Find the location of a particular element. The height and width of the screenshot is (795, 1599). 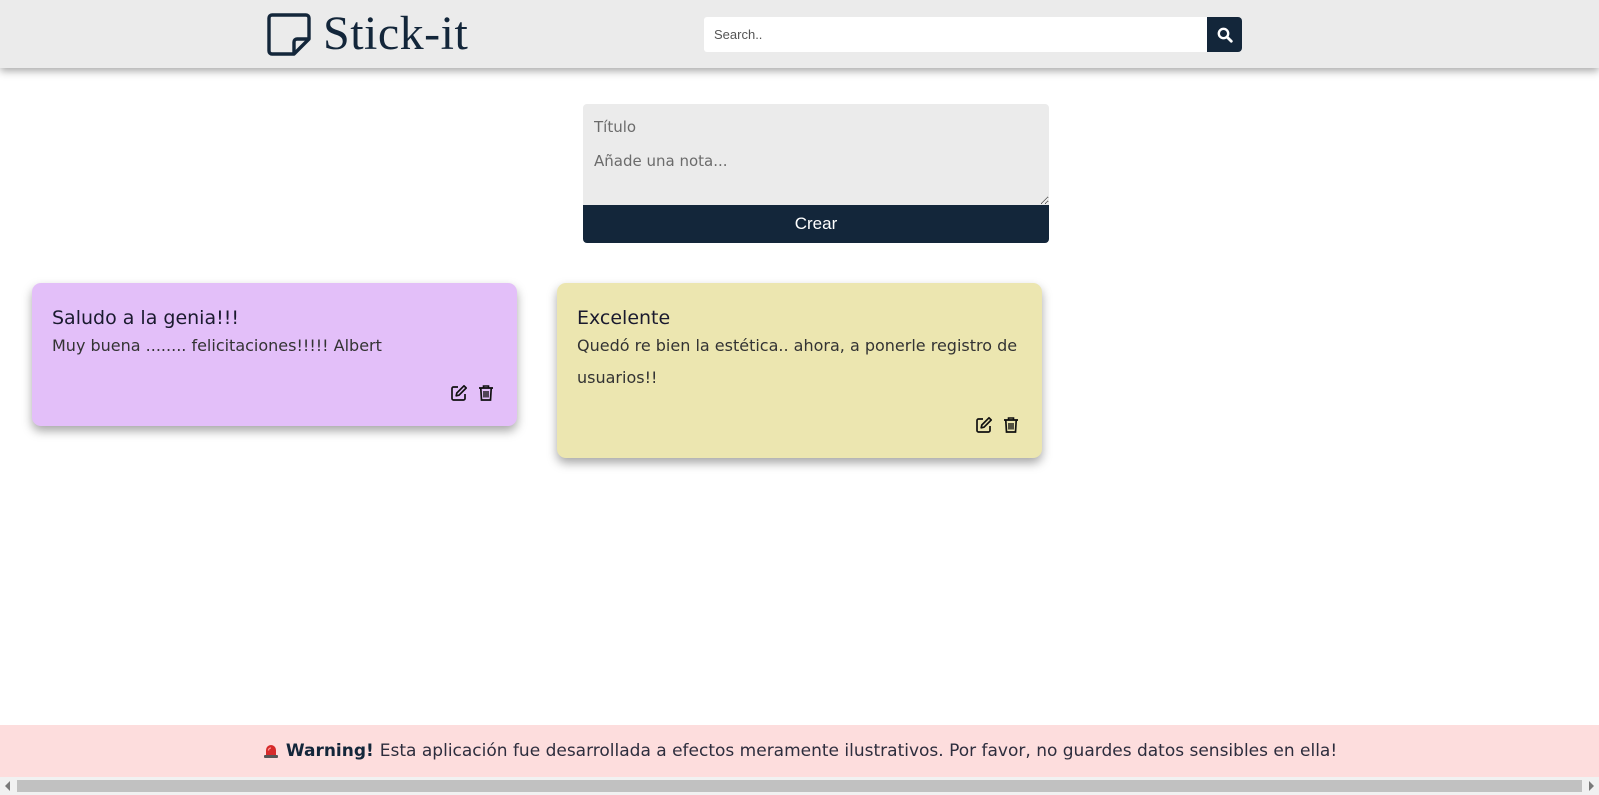

note-title: Excelente is located at coordinates (624, 318).